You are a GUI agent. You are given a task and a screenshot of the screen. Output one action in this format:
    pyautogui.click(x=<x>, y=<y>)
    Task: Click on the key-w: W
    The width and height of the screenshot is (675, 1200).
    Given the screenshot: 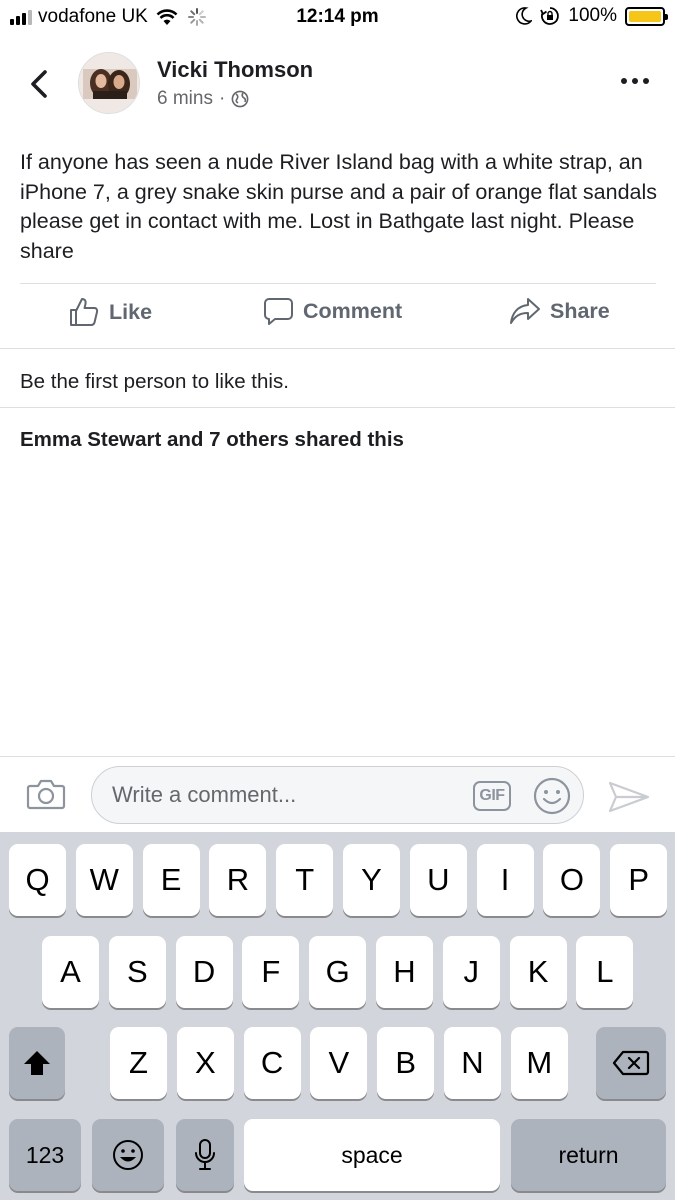 What is the action you would take?
    pyautogui.click(x=104, y=880)
    